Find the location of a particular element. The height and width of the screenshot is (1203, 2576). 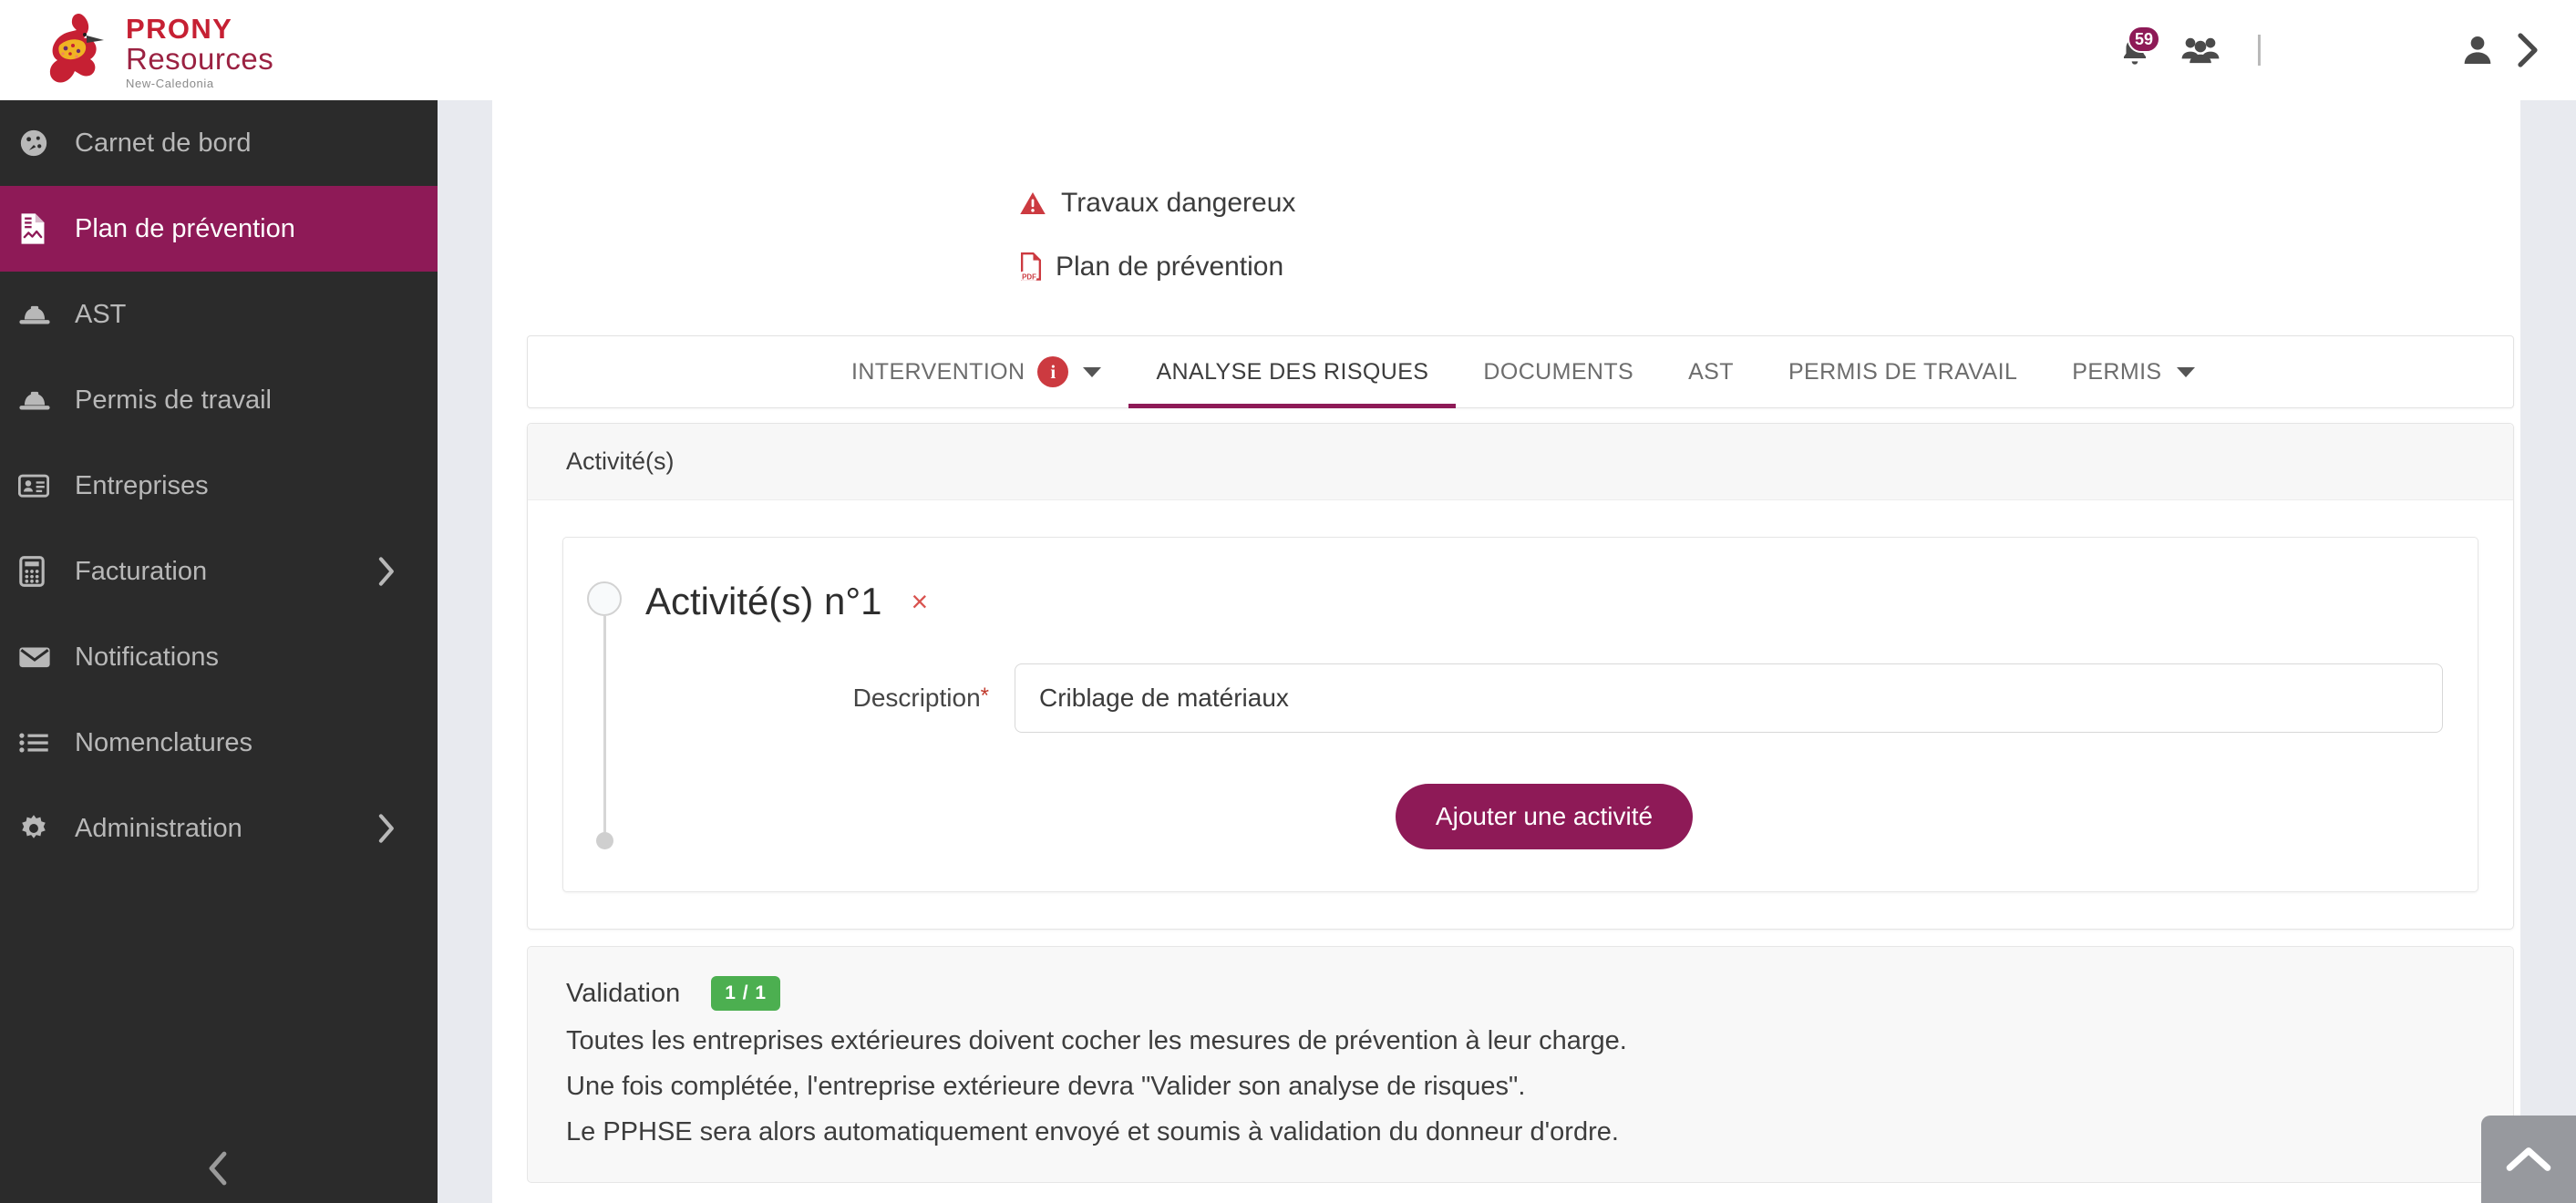

document-link-row: PDF Plan de prévention is located at coordinates (1769, 251).